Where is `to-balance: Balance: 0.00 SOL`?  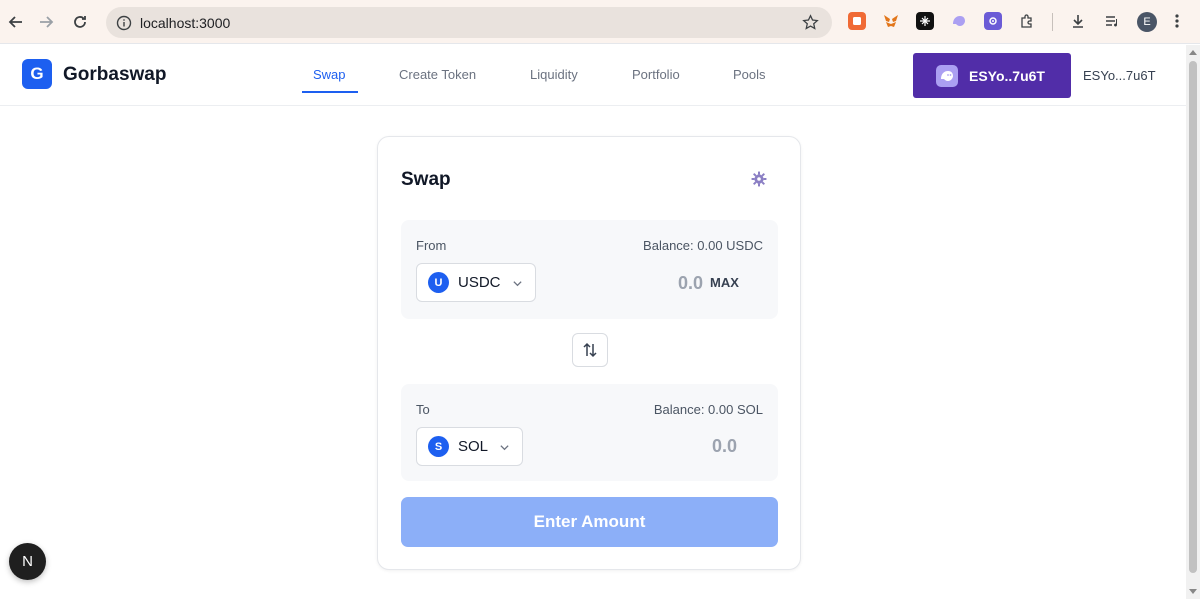
to-balance: Balance: 0.00 SOL is located at coordinates (708, 409).